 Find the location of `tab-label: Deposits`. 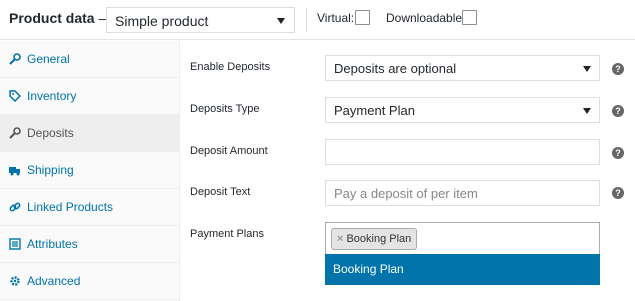

tab-label: Deposits is located at coordinates (50, 133).